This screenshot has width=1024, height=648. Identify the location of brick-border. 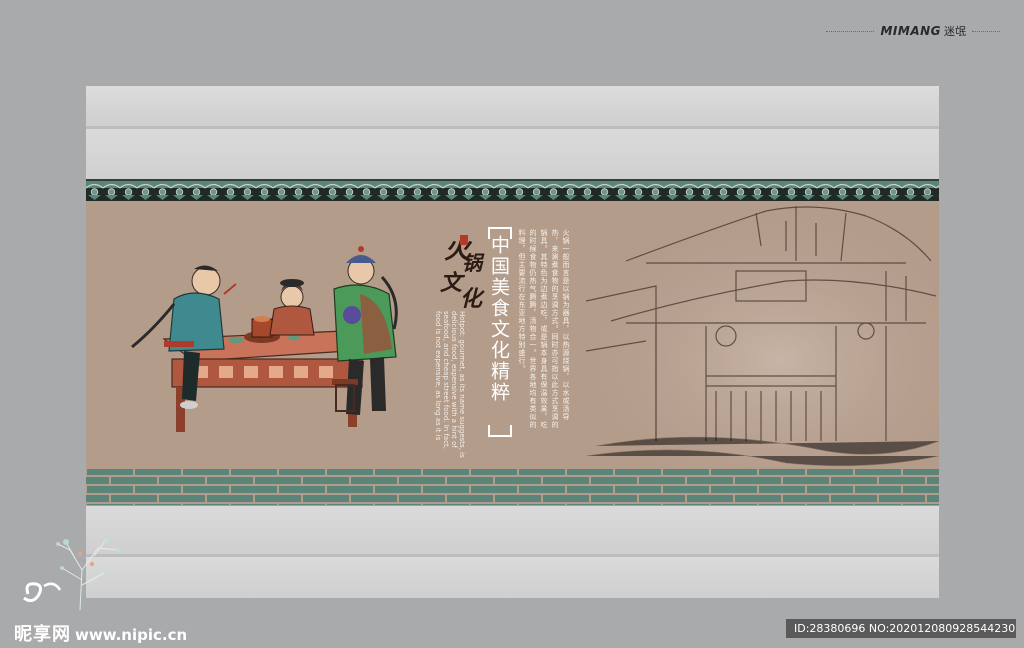
(512, 486).